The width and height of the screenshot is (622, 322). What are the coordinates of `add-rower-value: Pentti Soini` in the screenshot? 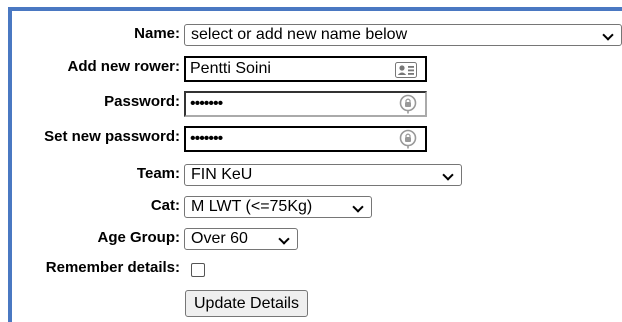 It's located at (230, 68).